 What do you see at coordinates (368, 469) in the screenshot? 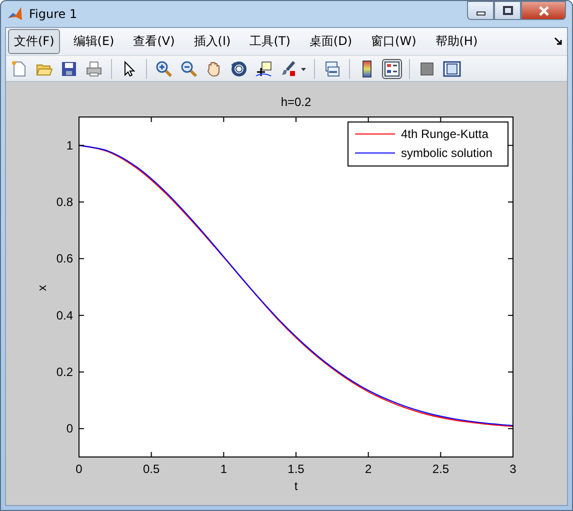
I see `x-tick-label: 2` at bounding box center [368, 469].